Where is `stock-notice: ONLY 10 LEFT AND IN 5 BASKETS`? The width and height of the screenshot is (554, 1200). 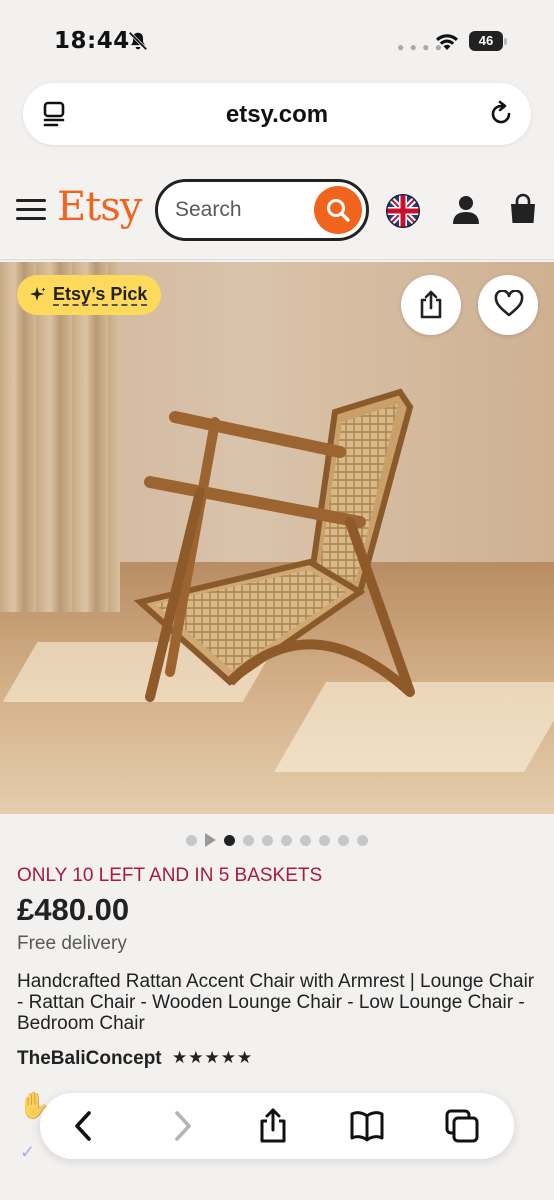 stock-notice: ONLY 10 LEFT AND IN 5 BASKETS is located at coordinates (170, 875).